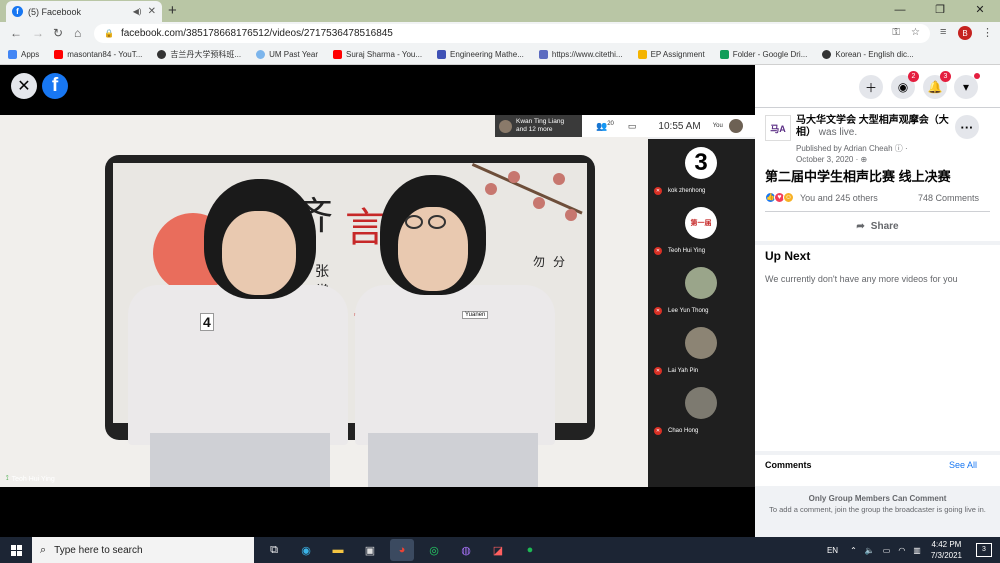 This screenshot has height=563, width=1000. Describe the element at coordinates (896, 32) in the screenshot. I see `key-icon: ⚿` at that location.